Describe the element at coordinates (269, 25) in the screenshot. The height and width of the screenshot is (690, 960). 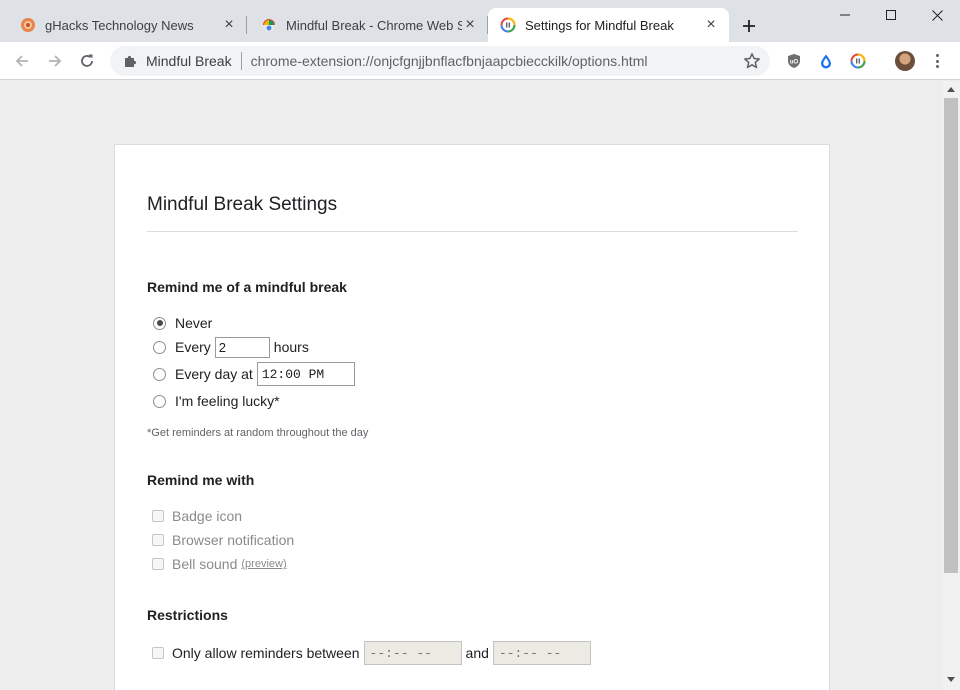
I see `chrome-web-store-icon` at that location.